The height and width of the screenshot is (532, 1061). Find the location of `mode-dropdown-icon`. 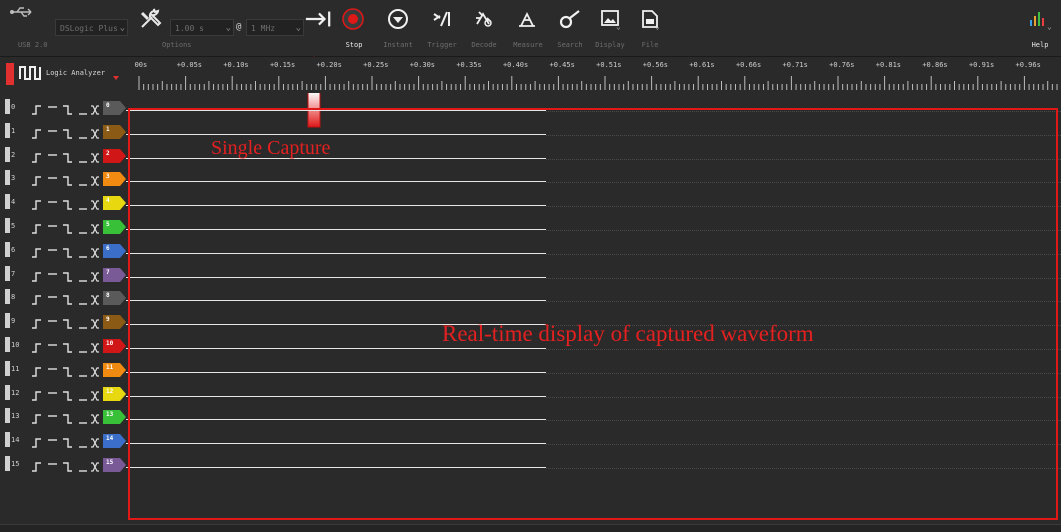

mode-dropdown-icon is located at coordinates (116, 78).